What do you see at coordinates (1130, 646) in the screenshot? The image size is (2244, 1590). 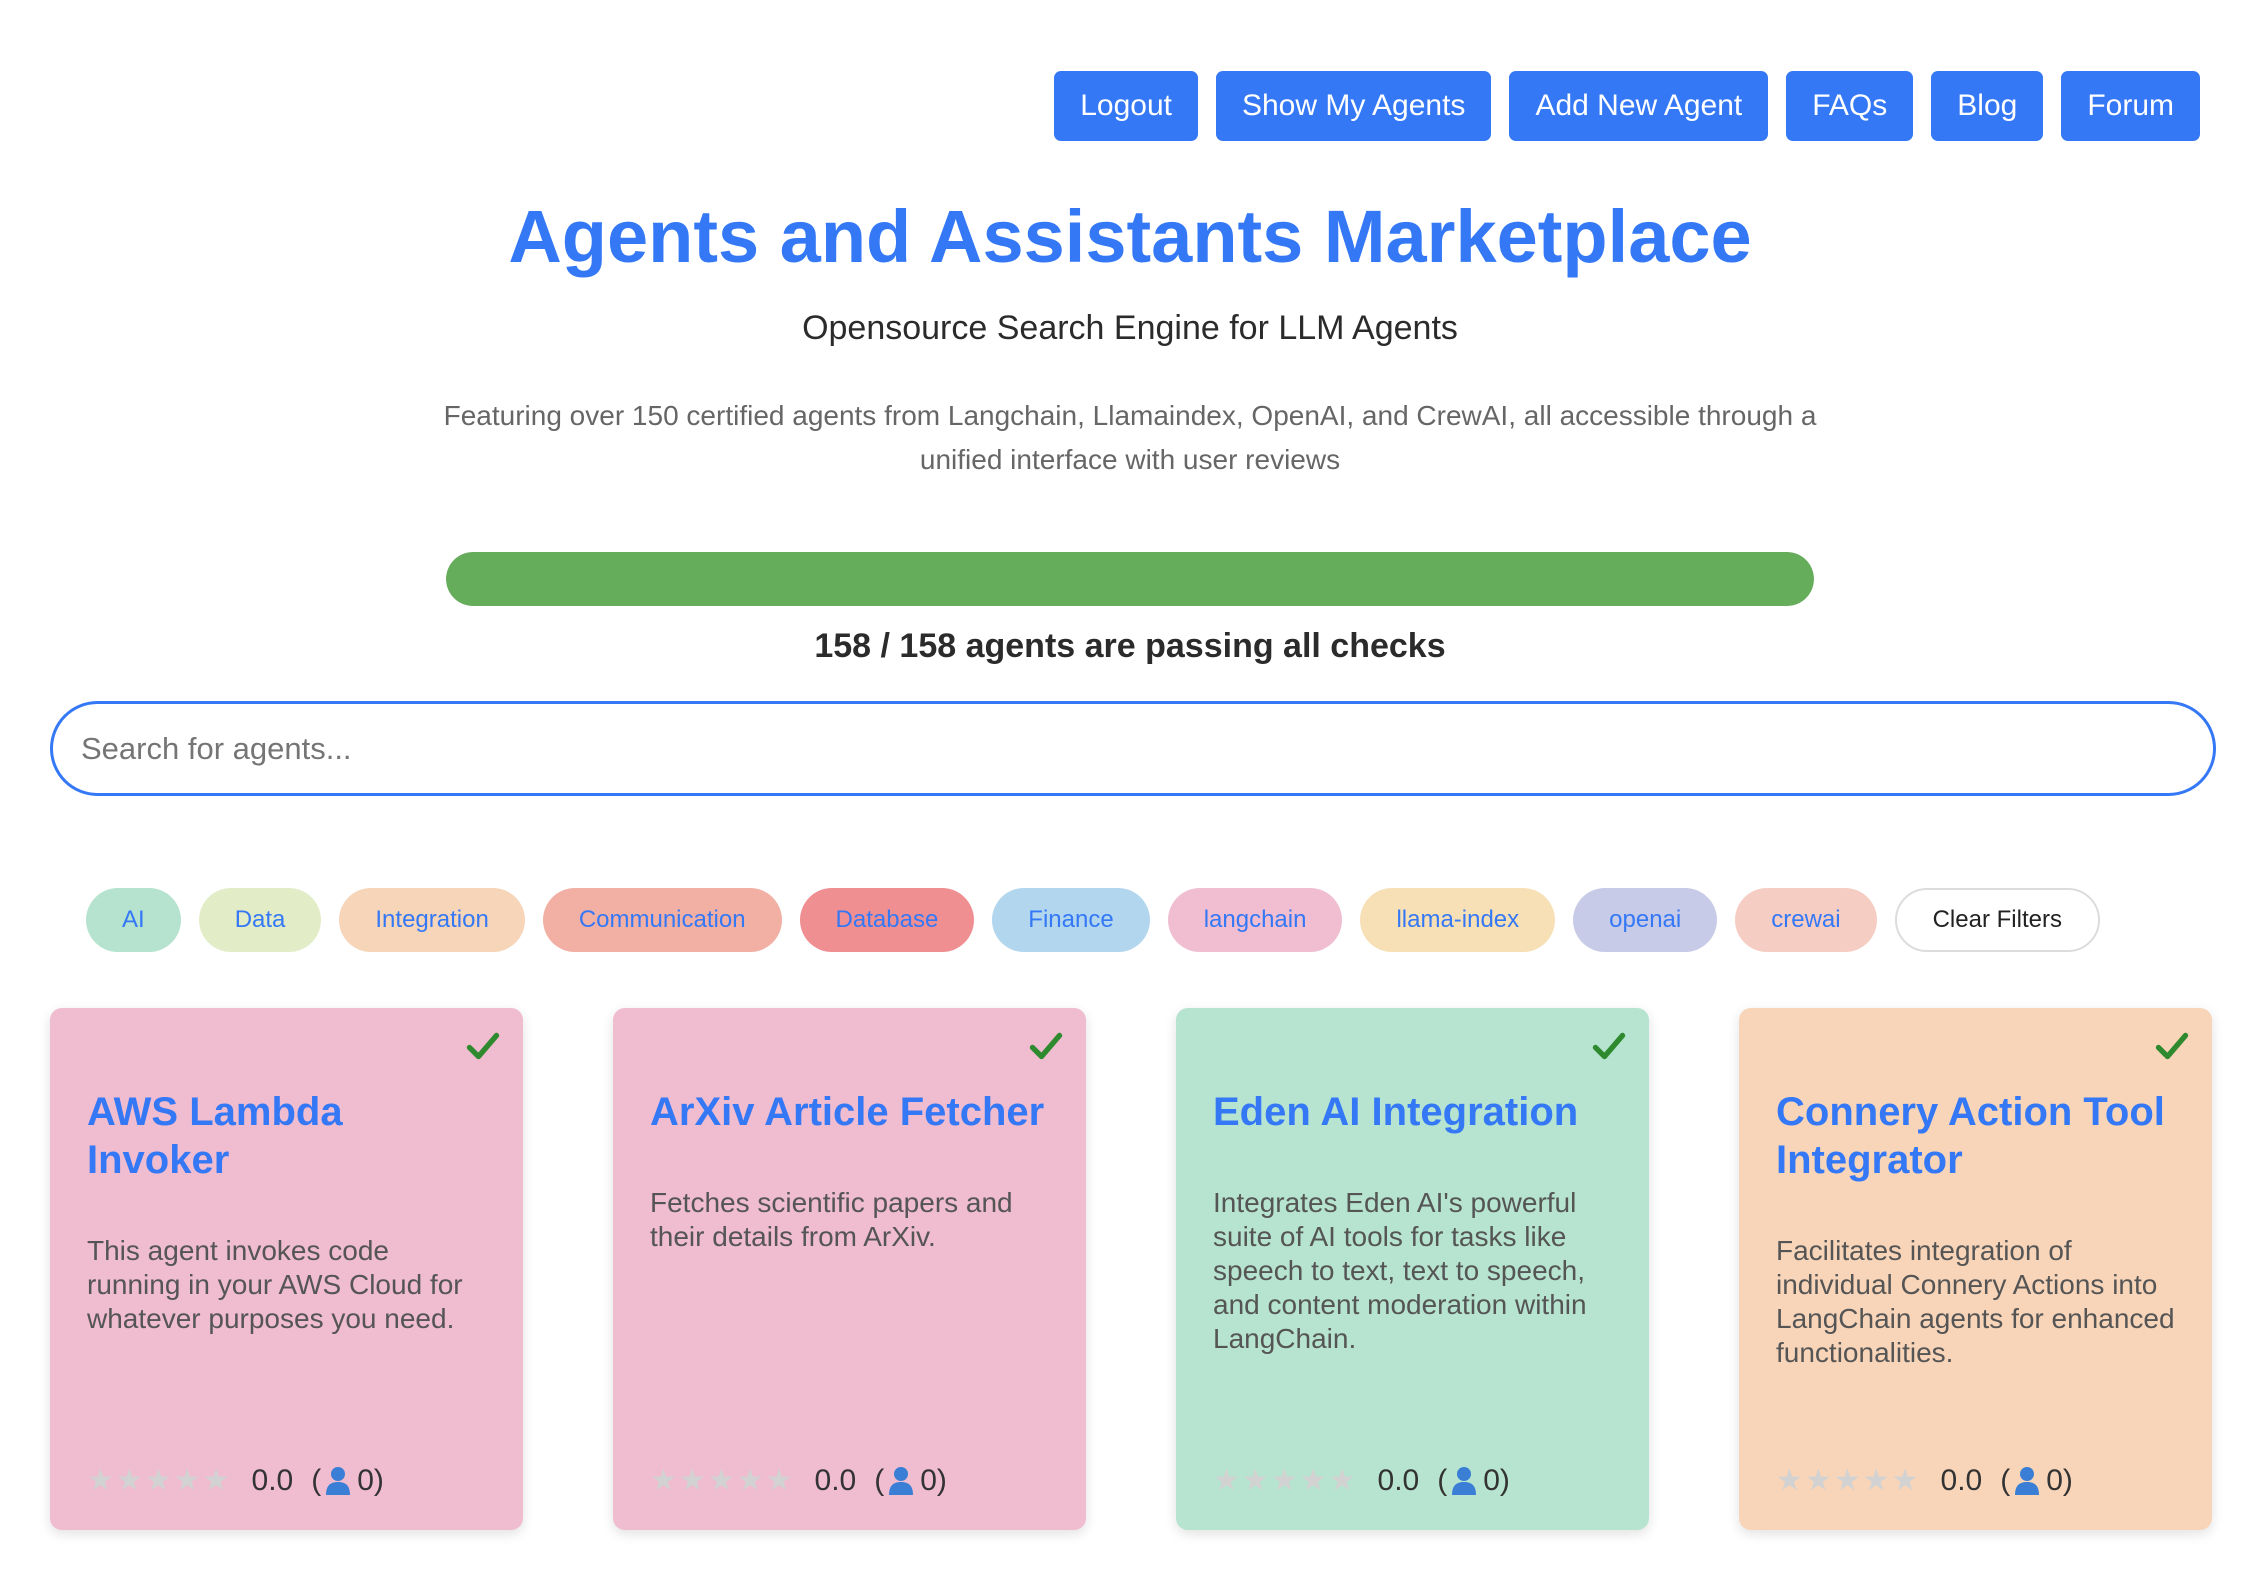 I see `checks-status-text: 158 / 158 agents are passing all checks` at bounding box center [1130, 646].